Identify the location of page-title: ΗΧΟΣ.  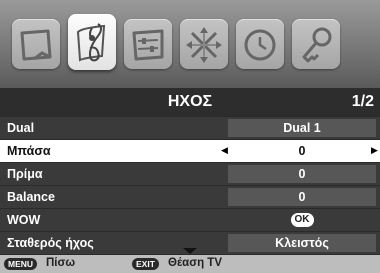
(190, 101).